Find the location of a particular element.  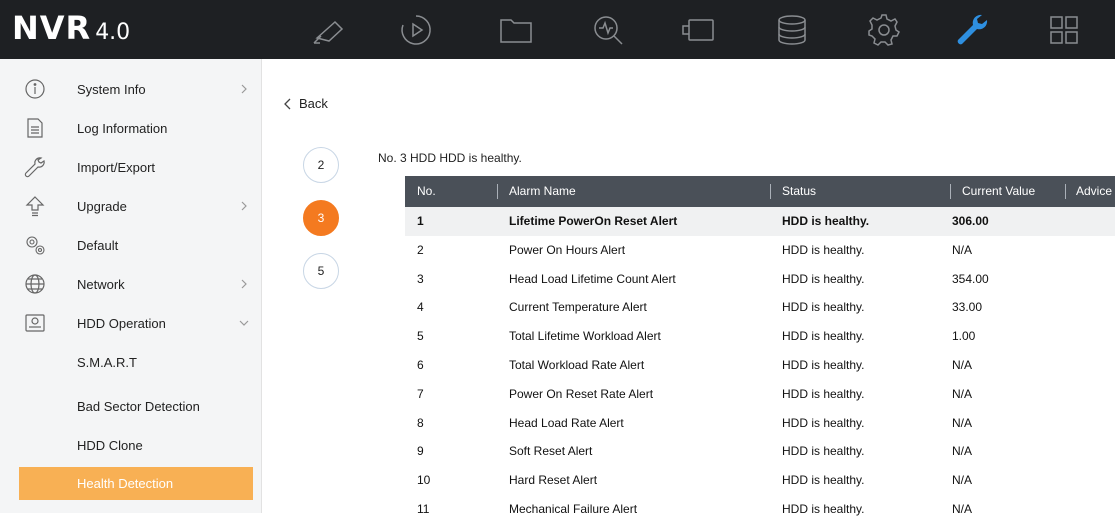

cell-no: 6 is located at coordinates (420, 364).